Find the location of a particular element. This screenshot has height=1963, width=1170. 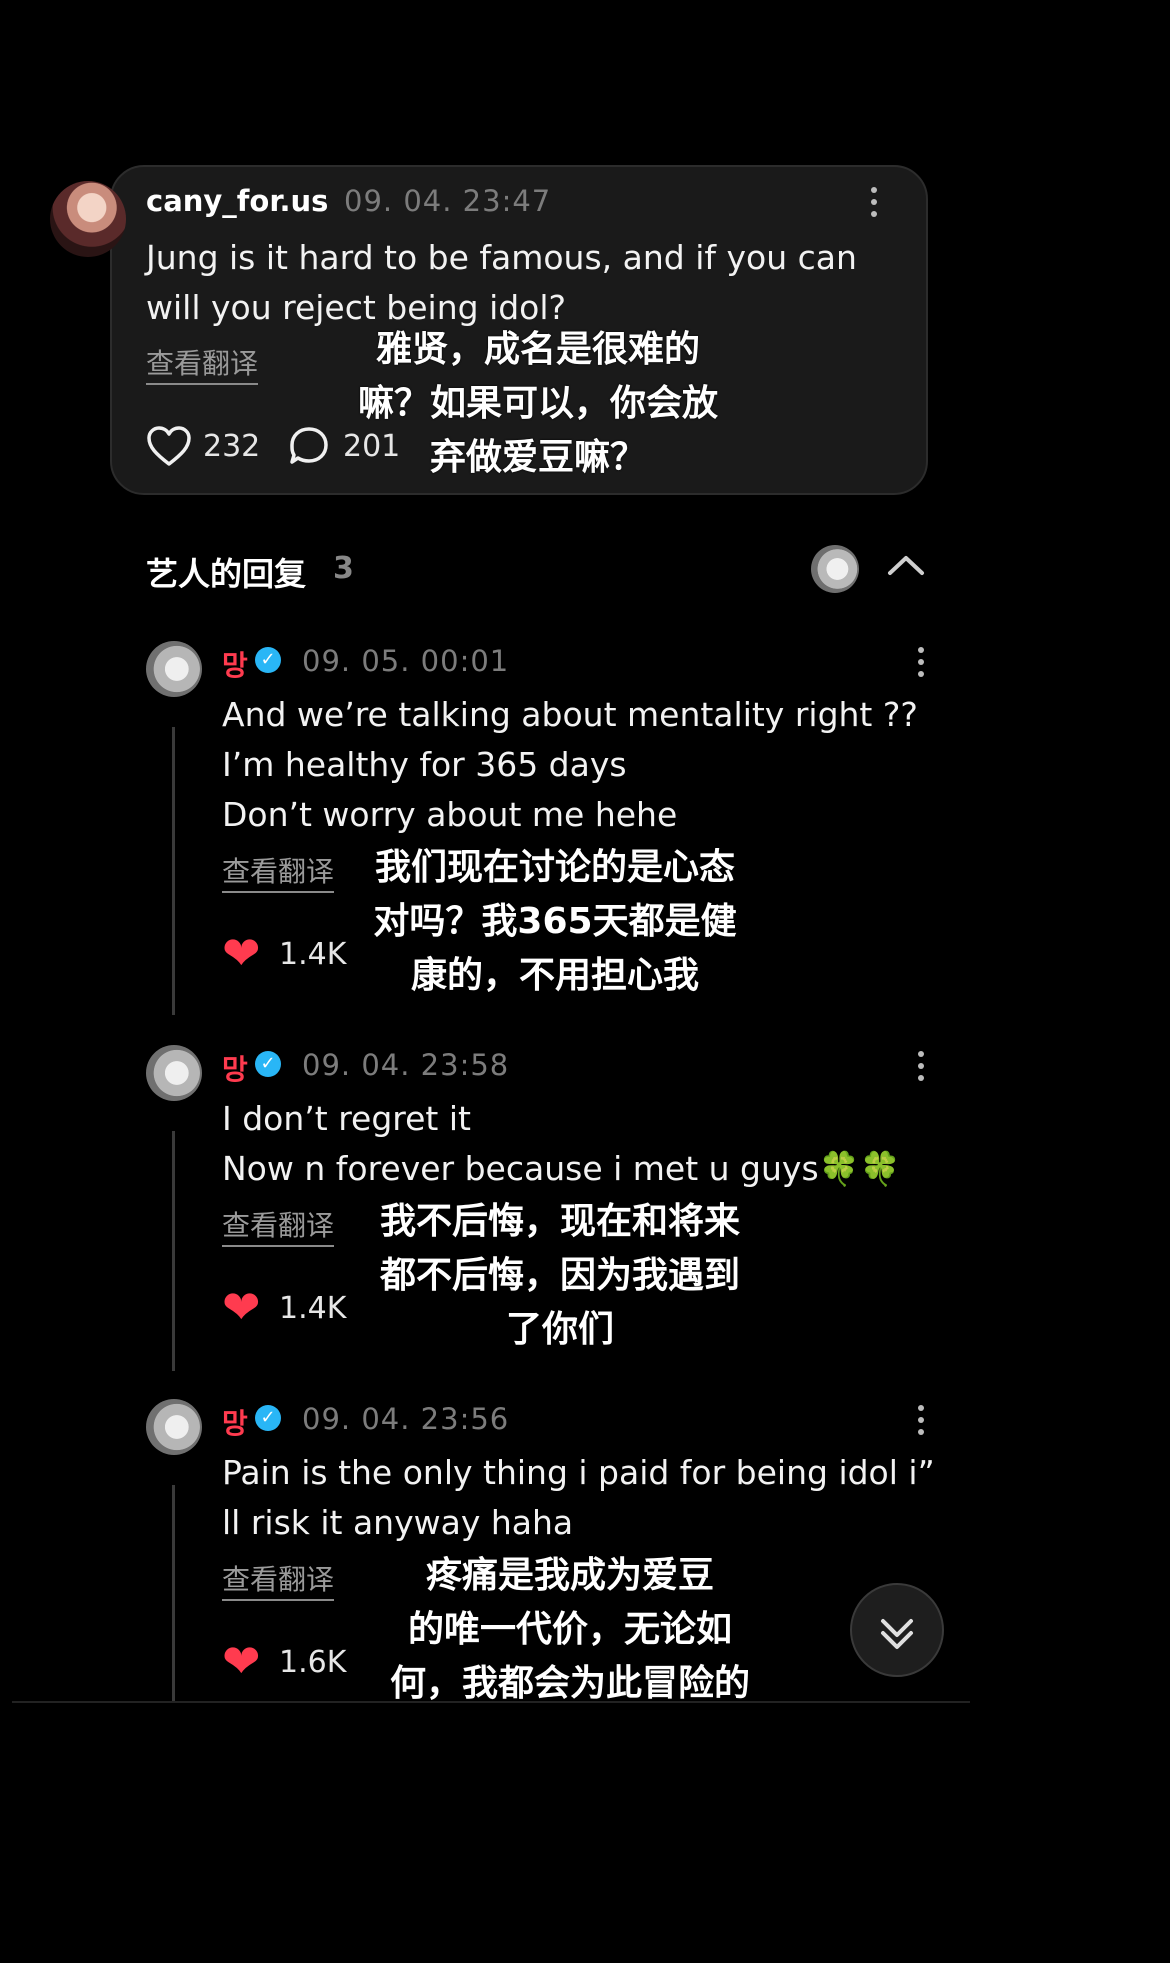

comment-username: cany_for.us is located at coordinates (237, 201).